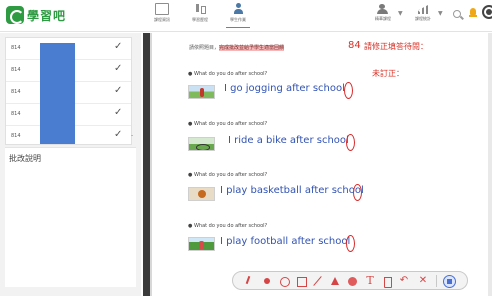 This screenshot has height=296, width=492. Describe the element at coordinates (238, 19) in the screenshot. I see `tab-label: 學生作業` at that location.